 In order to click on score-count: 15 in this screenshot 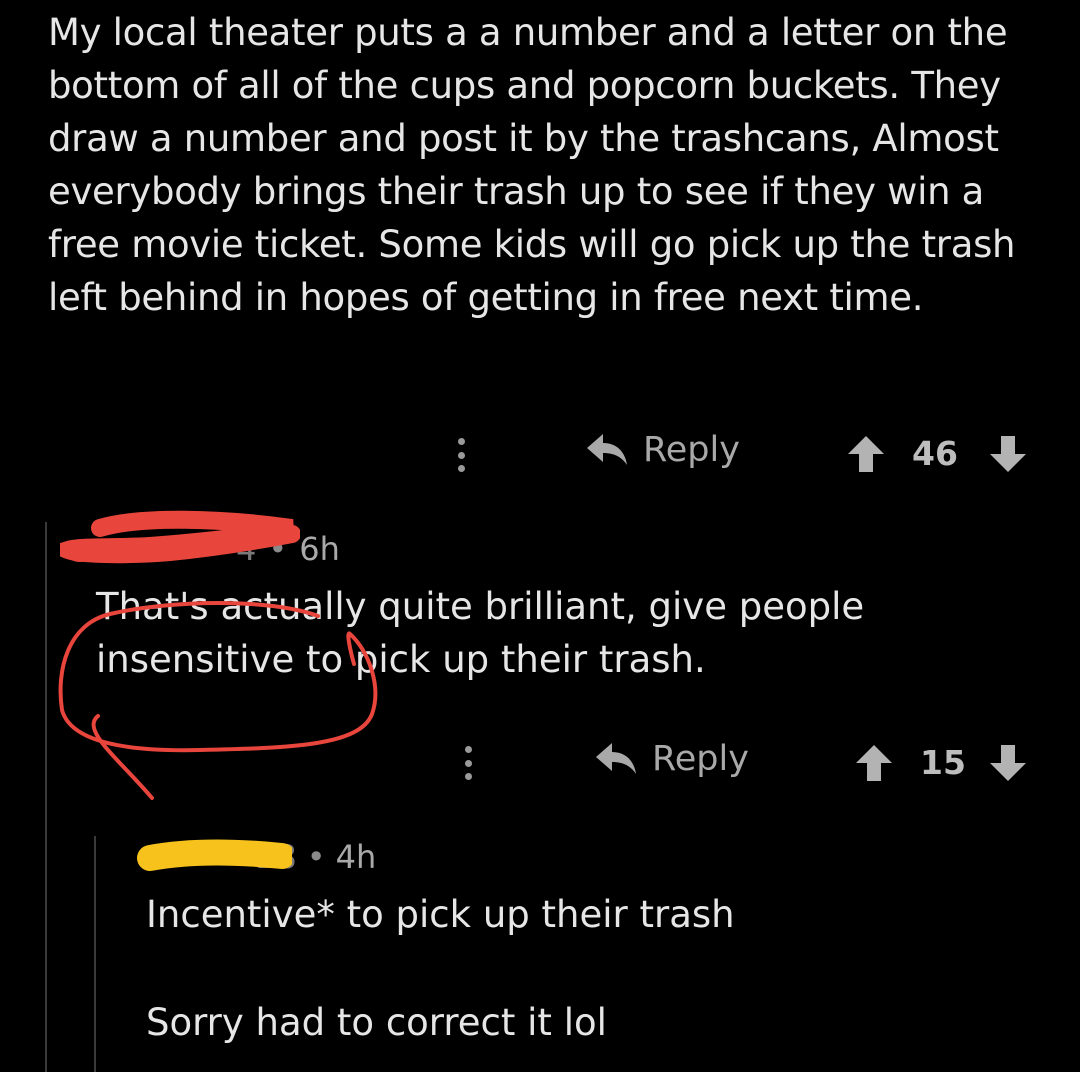, I will do `click(943, 762)`.